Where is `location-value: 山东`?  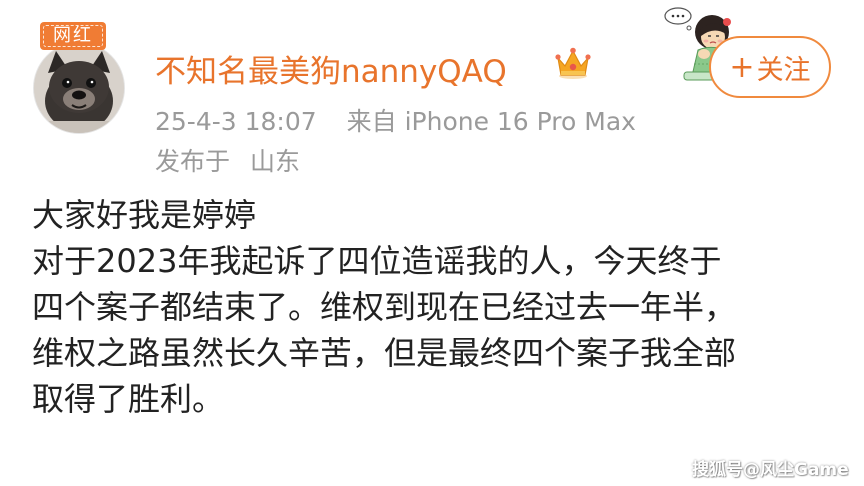 location-value: 山东 is located at coordinates (274, 161).